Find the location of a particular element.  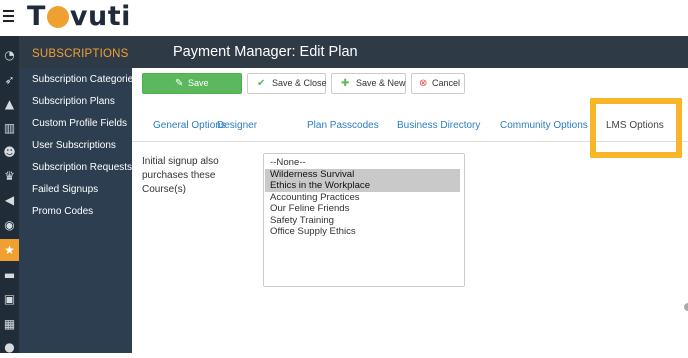

logo-text-start: T is located at coordinates (36, 16).